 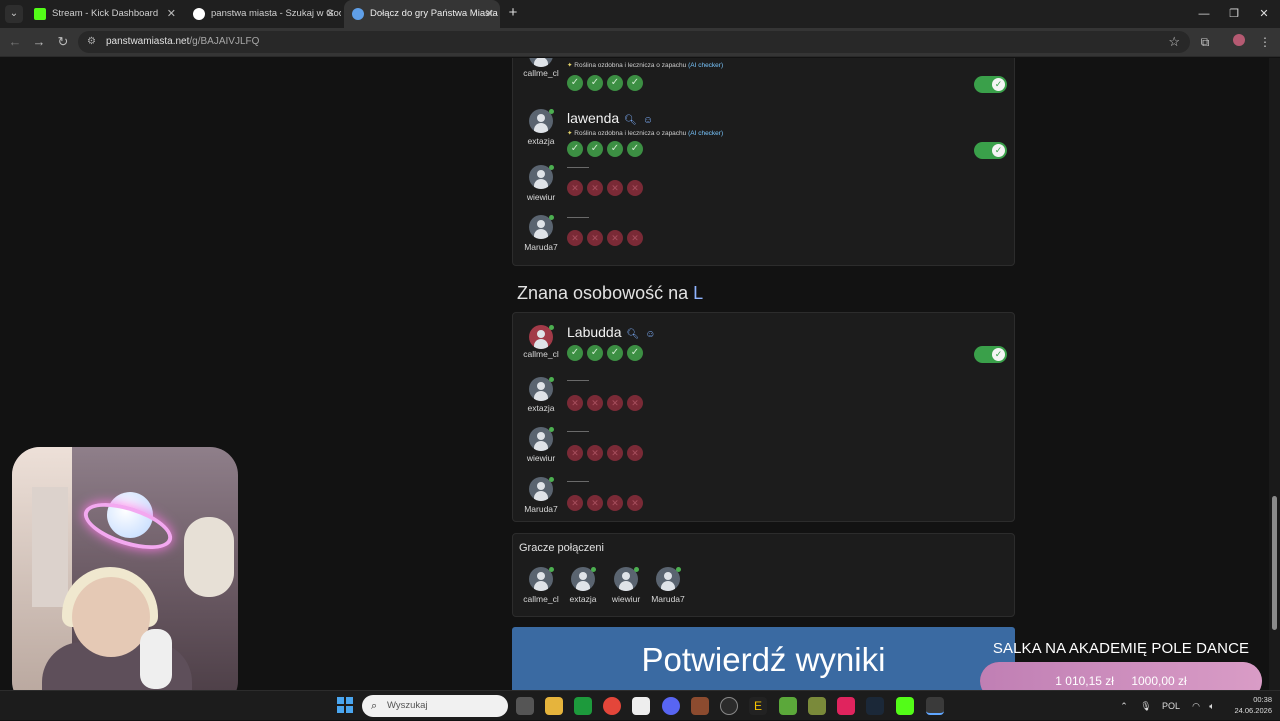 What do you see at coordinates (1174, 42) in the screenshot?
I see `bookmark-star-icon: ☆` at bounding box center [1174, 42].